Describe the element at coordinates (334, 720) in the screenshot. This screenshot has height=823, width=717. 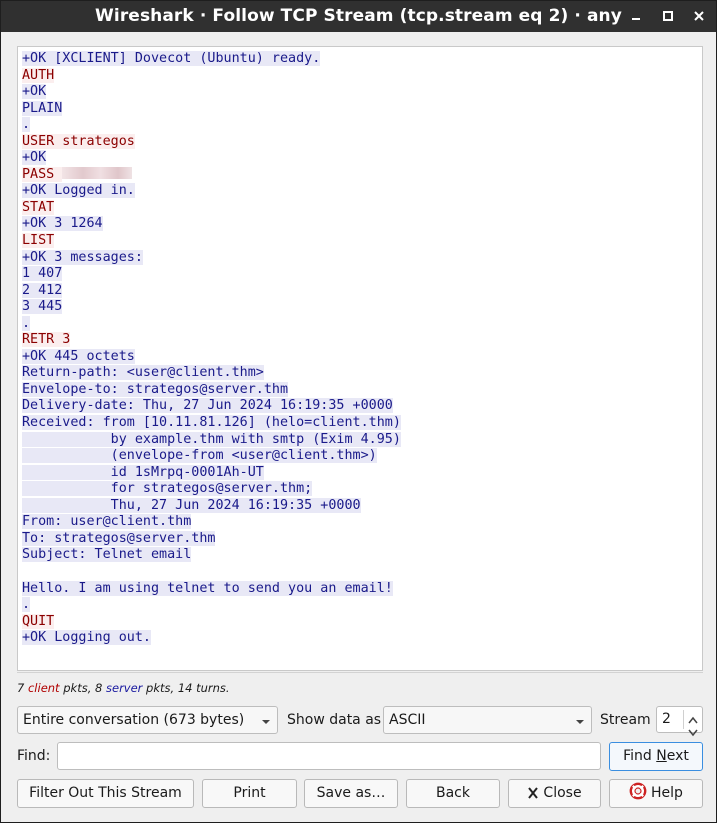
I see `show-data-as-label: Show data as` at that location.